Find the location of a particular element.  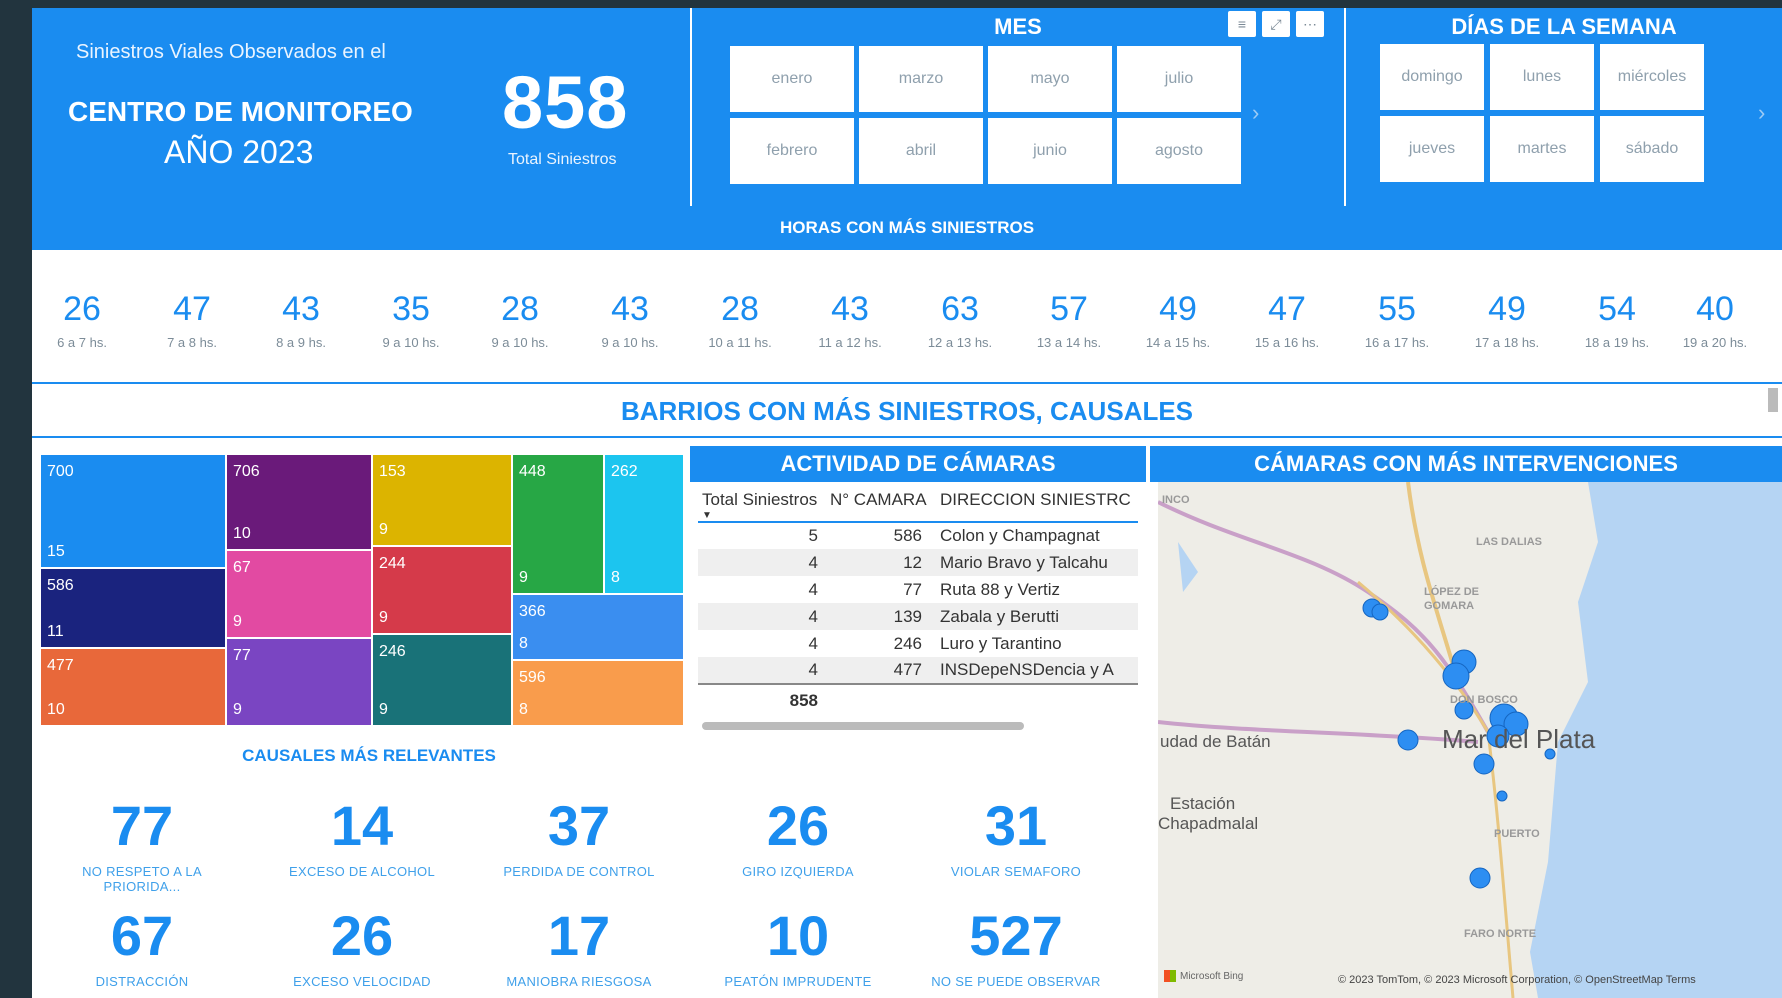

month-button: enero is located at coordinates (792, 79).